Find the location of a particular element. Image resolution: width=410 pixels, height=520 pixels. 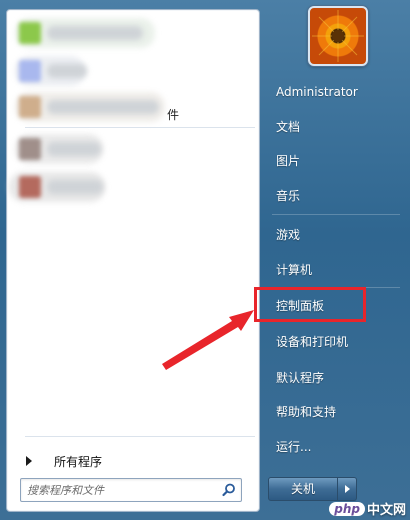

watermark-logo: php is located at coordinates (347, 508).